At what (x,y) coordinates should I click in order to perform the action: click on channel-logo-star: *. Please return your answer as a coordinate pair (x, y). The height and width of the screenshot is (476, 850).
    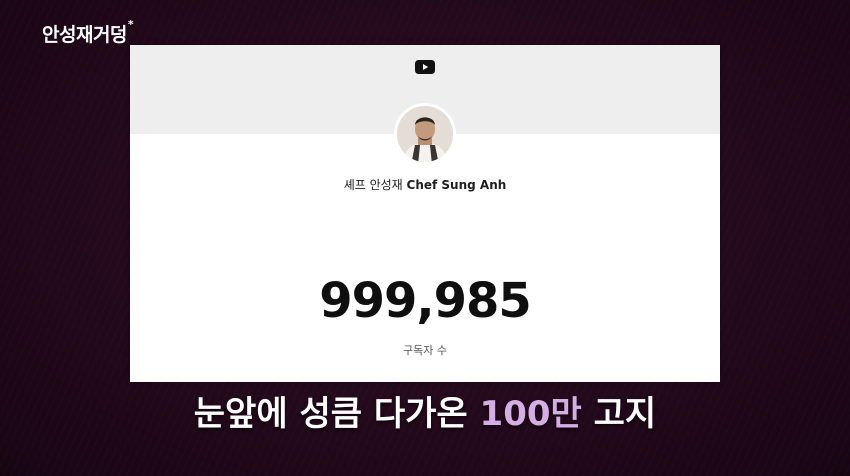
    Looking at the image, I should click on (130, 24).